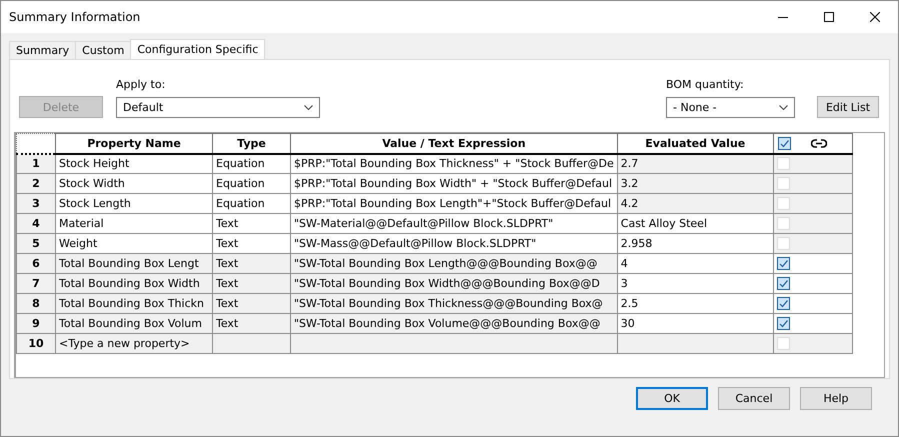  I want to click on row-number: 10, so click(36, 344).